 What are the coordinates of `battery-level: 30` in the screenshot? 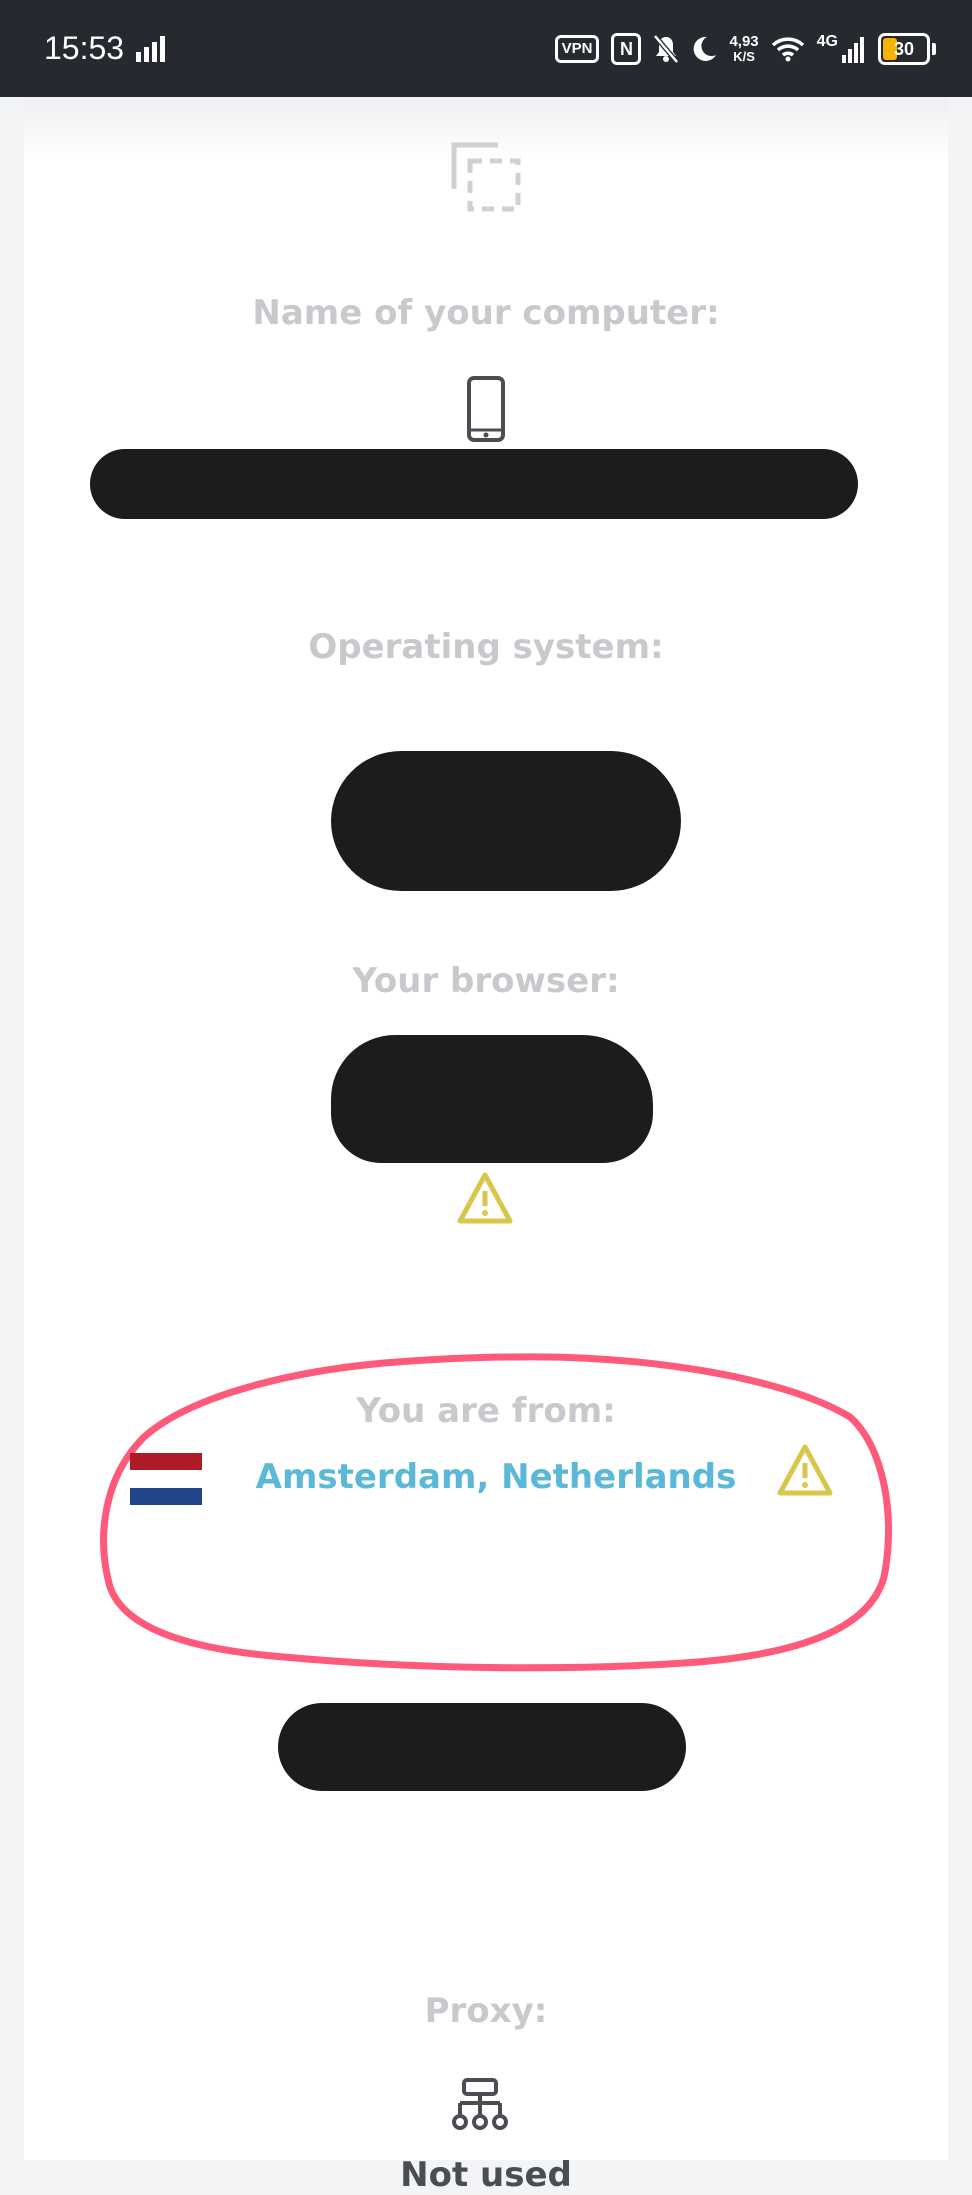 It's located at (904, 48).